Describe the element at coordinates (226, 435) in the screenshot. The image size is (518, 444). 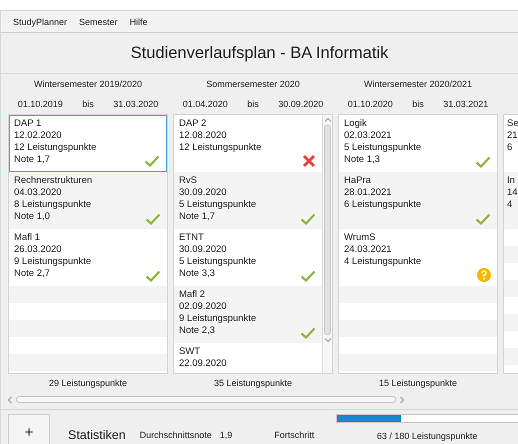
I see `average-value: 1,9` at that location.